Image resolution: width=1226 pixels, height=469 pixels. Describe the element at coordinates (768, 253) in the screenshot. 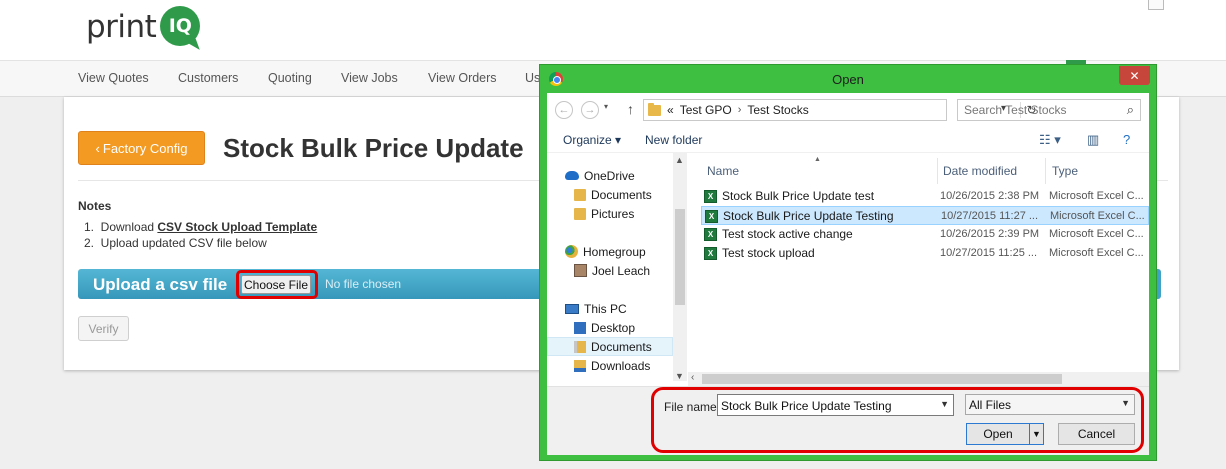

I see `file-name: Test stock upload` at that location.